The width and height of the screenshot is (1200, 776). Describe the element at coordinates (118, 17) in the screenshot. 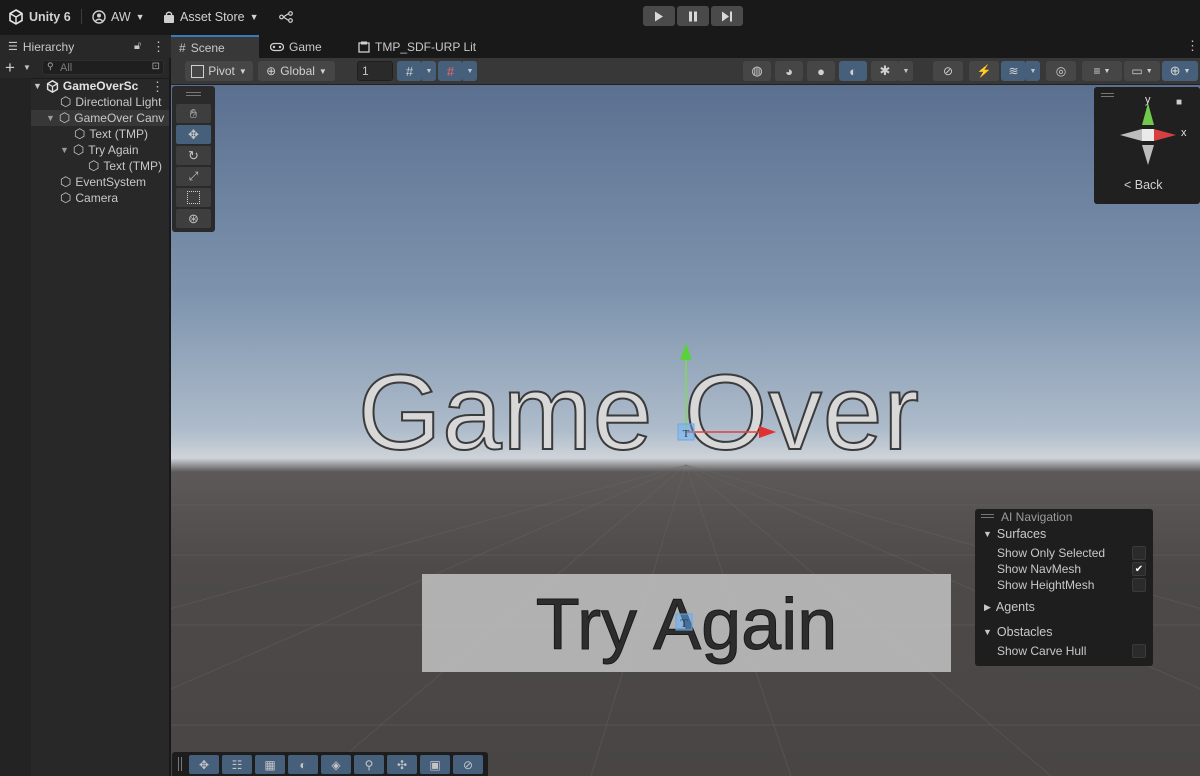

I see `account-dropdown: AW ▼` at that location.